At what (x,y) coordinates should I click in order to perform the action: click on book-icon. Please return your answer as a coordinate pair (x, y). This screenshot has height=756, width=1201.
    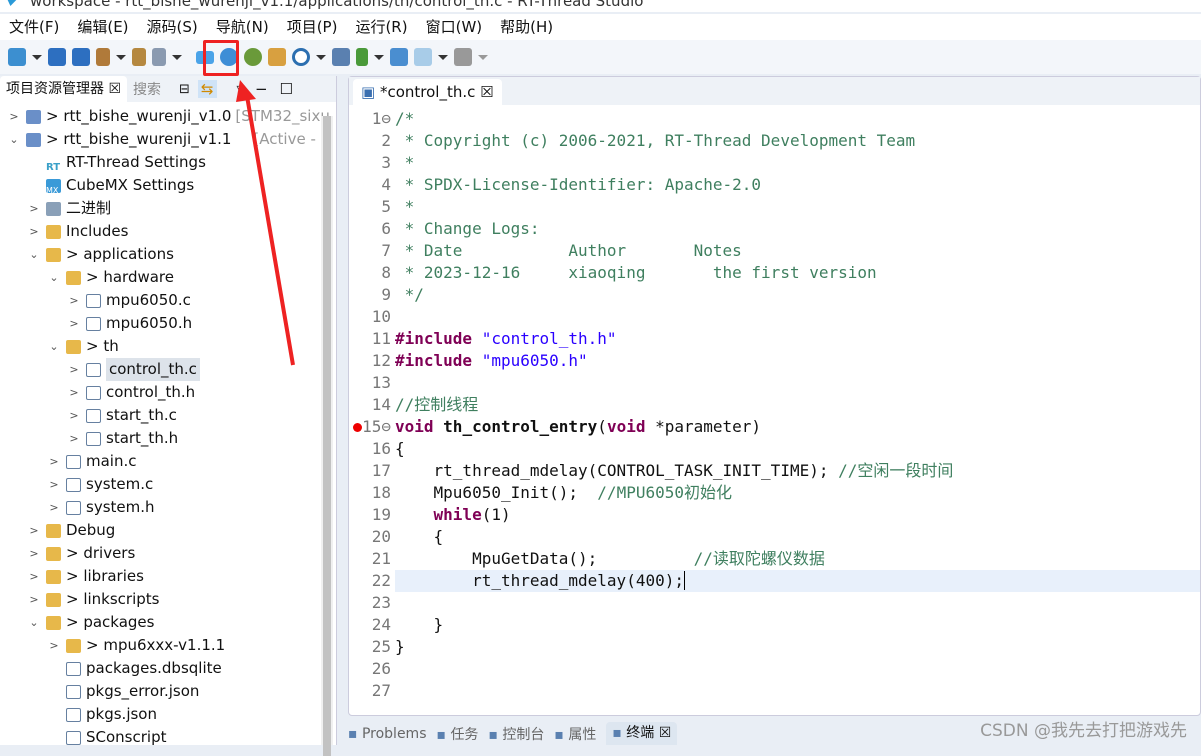
    Looking at the image, I should click on (341, 57).